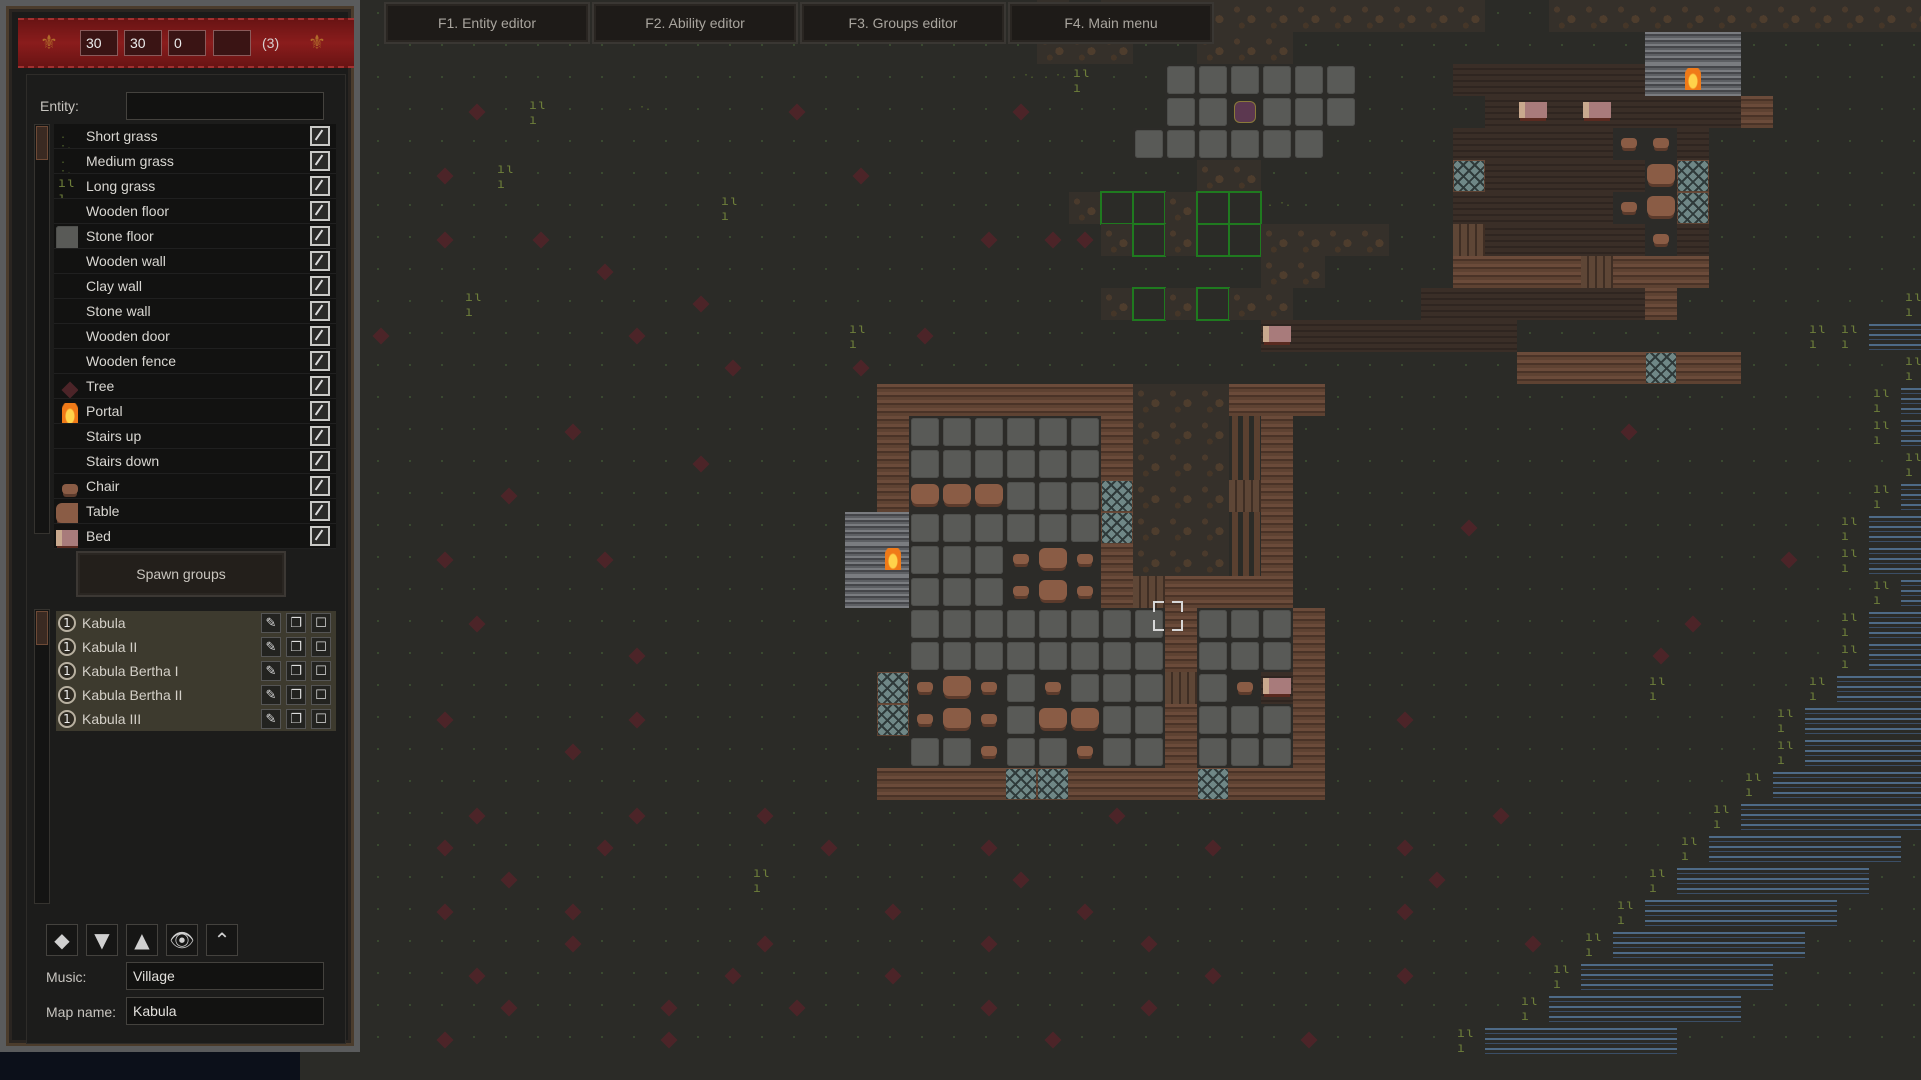  What do you see at coordinates (487, 23) in the screenshot?
I see `entity-editor-button: F1. Entity editor` at bounding box center [487, 23].